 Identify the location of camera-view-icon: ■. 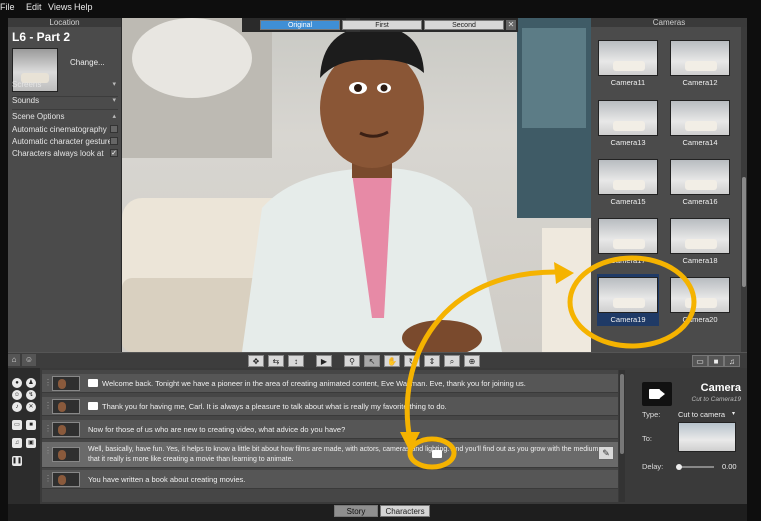
(716, 361).